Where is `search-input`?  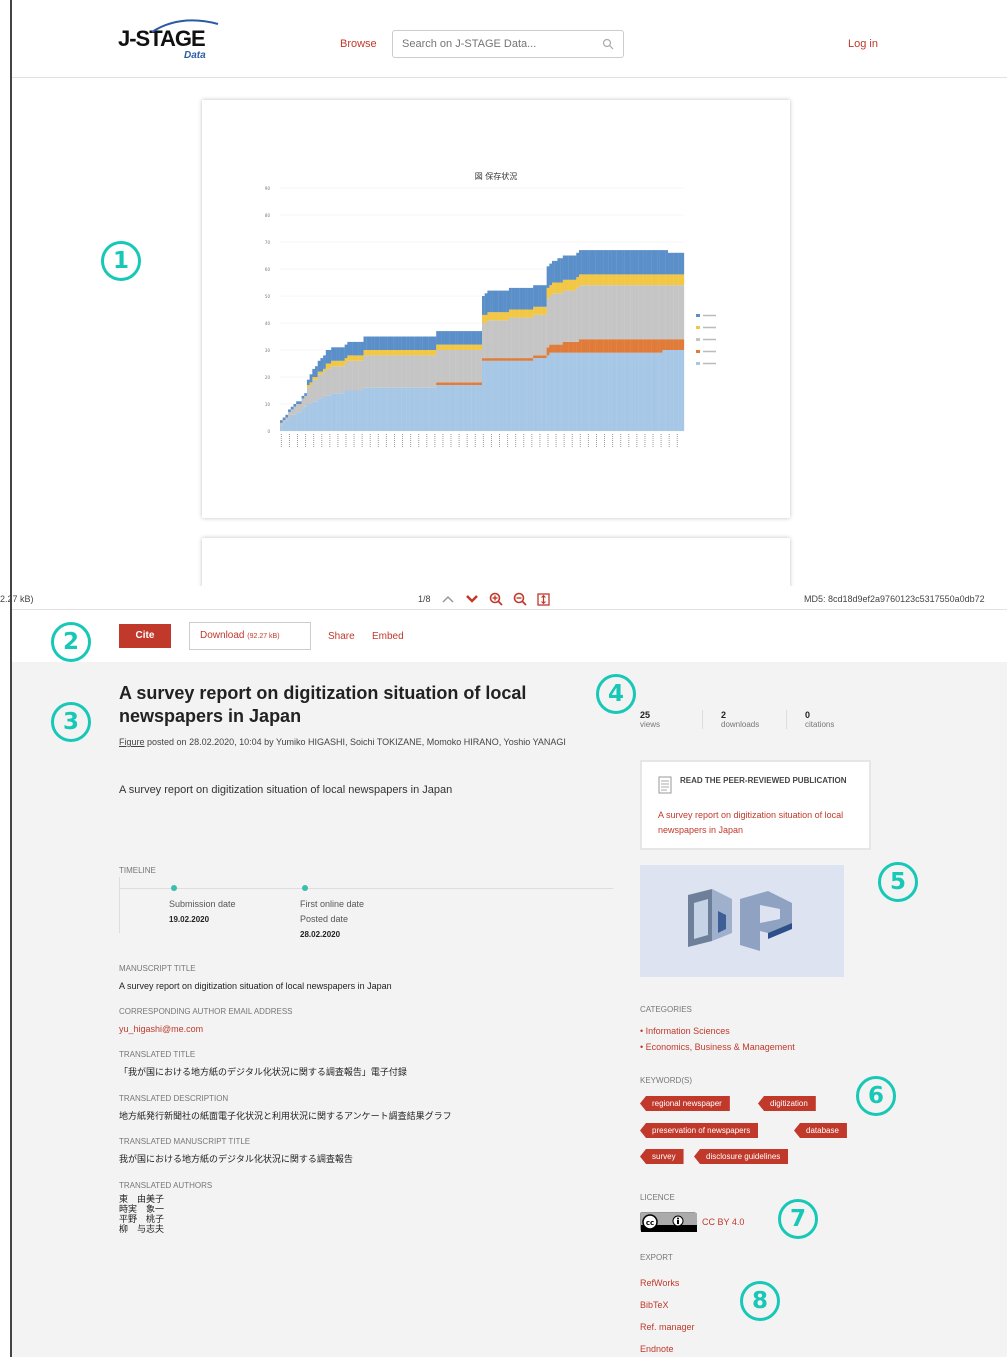
search-input is located at coordinates (490, 44).